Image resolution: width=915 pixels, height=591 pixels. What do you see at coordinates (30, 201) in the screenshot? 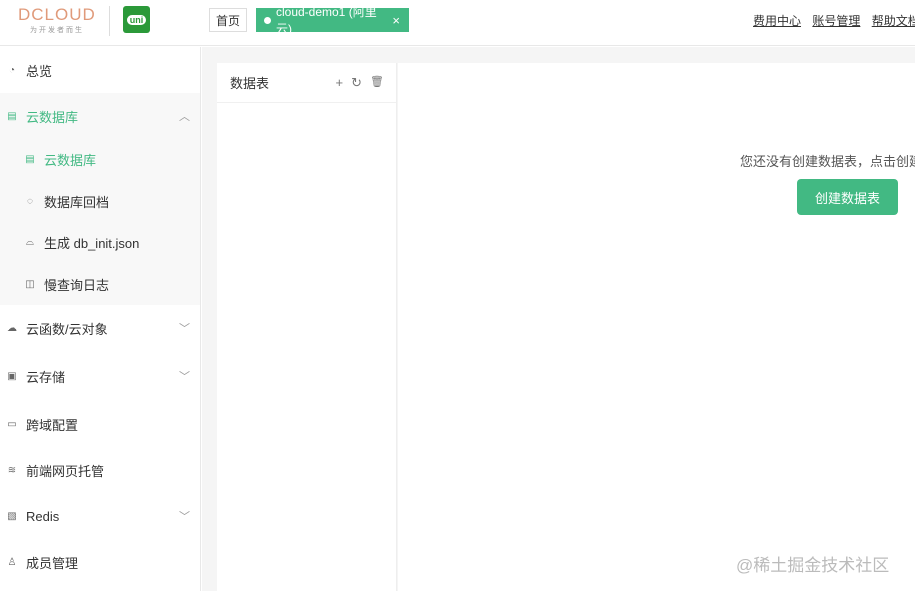
I see `rollback-icon: ◌` at bounding box center [30, 201].